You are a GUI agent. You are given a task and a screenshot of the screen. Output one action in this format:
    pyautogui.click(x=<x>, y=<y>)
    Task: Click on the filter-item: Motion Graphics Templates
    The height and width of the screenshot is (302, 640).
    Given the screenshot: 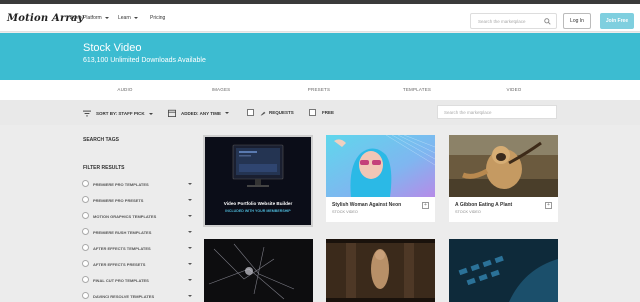 What is the action you would take?
    pyautogui.click(x=138, y=216)
    